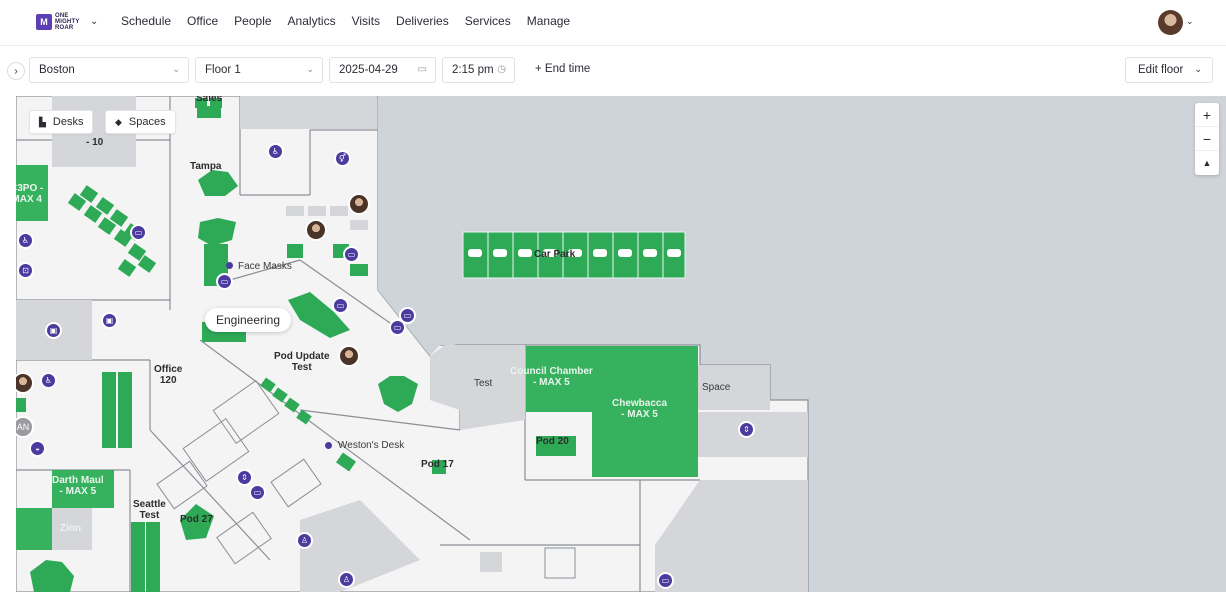 The height and width of the screenshot is (592, 1226). What do you see at coordinates (1170, 22) in the screenshot?
I see `user-avatar` at bounding box center [1170, 22].